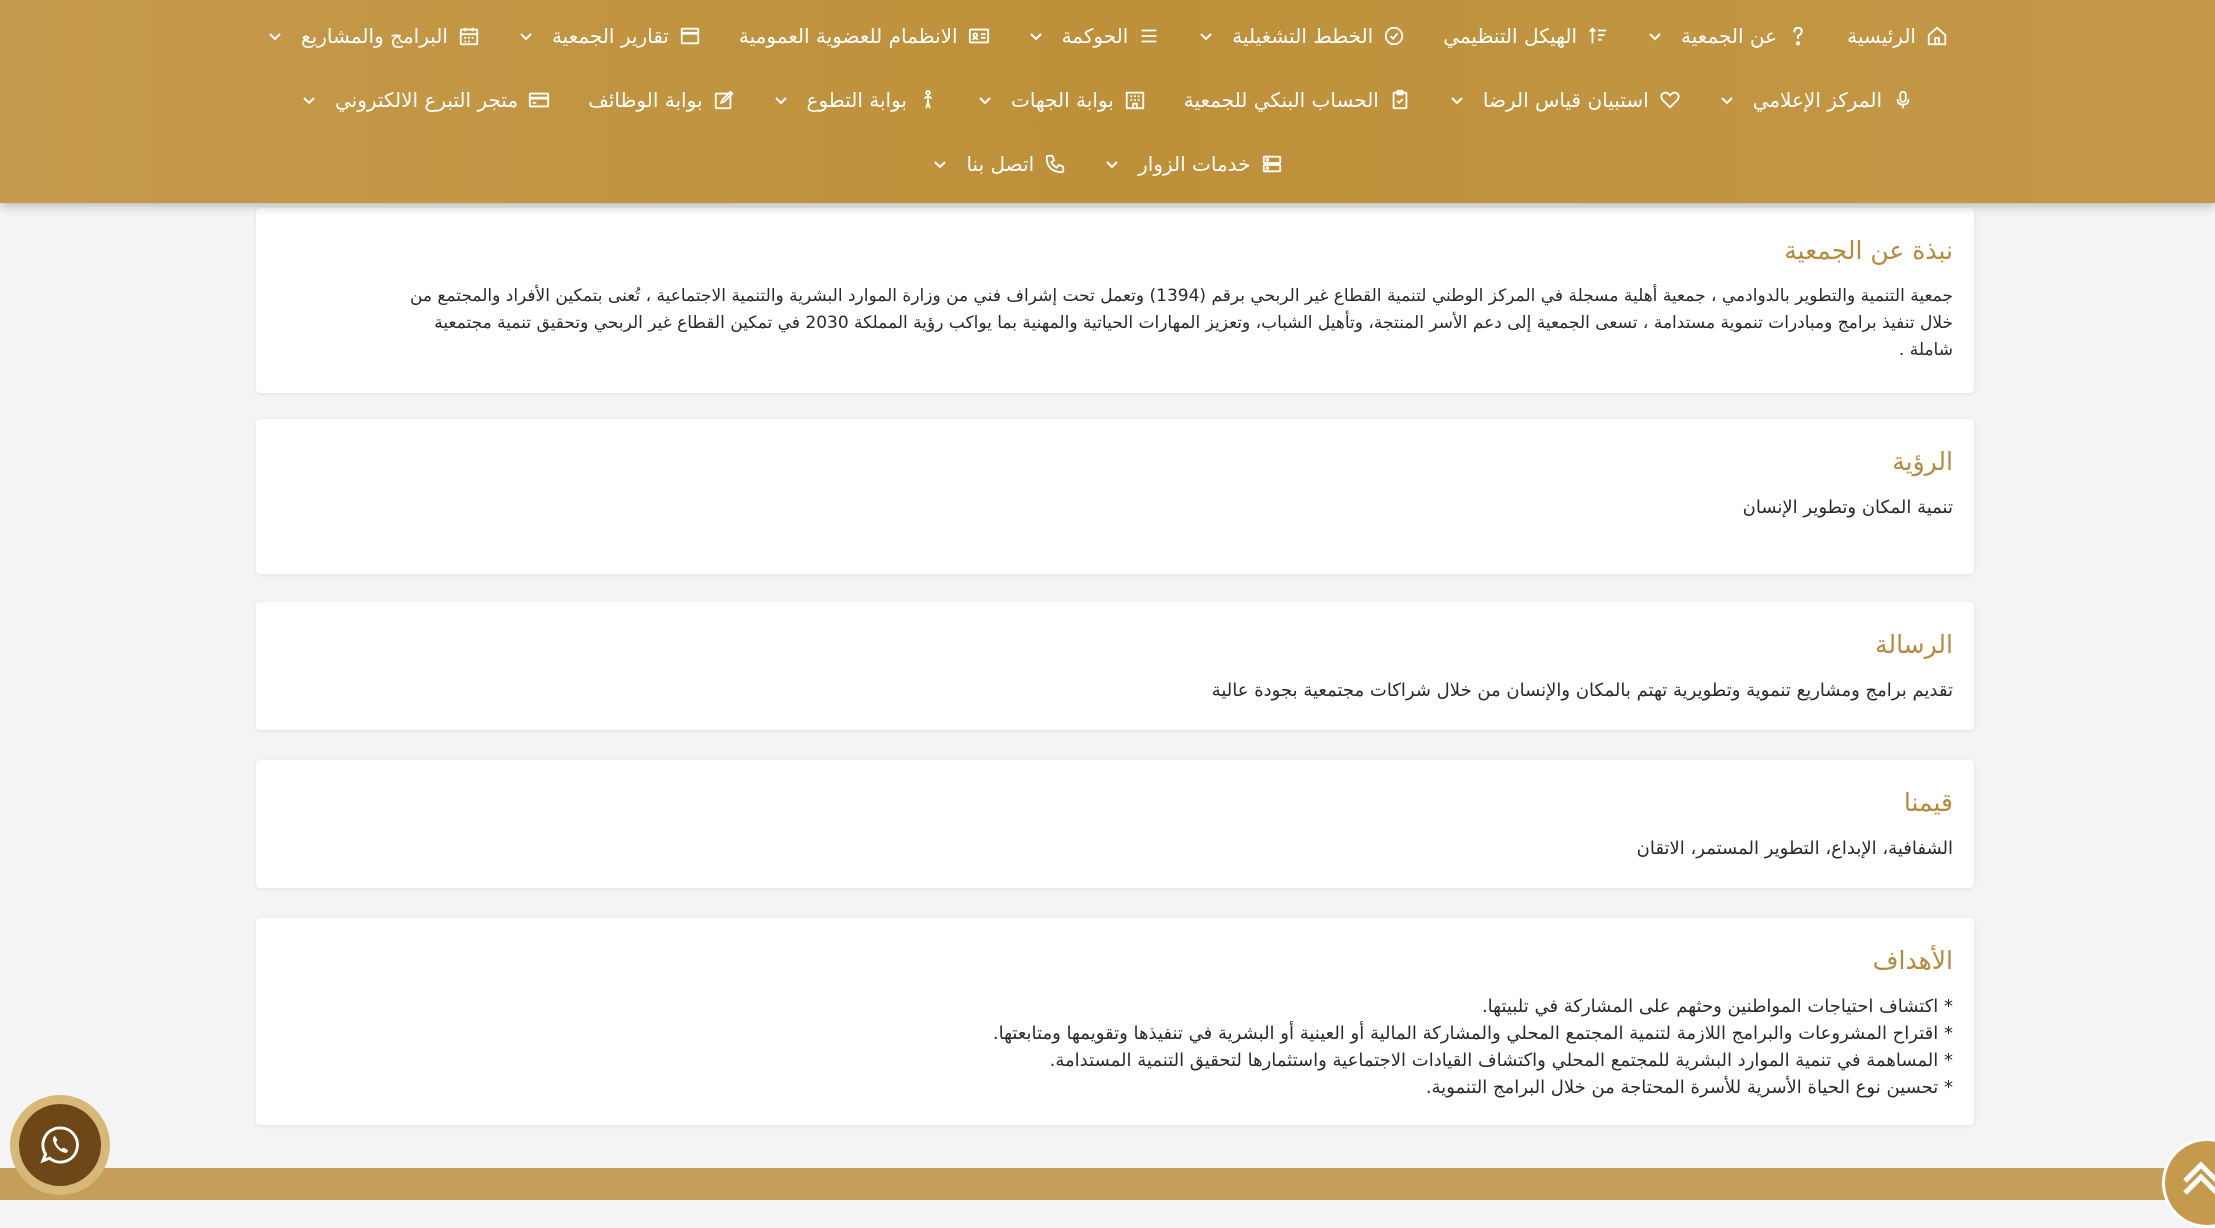  Describe the element at coordinates (1914, 644) in the screenshot. I see `mission-title: الرسالة` at that location.